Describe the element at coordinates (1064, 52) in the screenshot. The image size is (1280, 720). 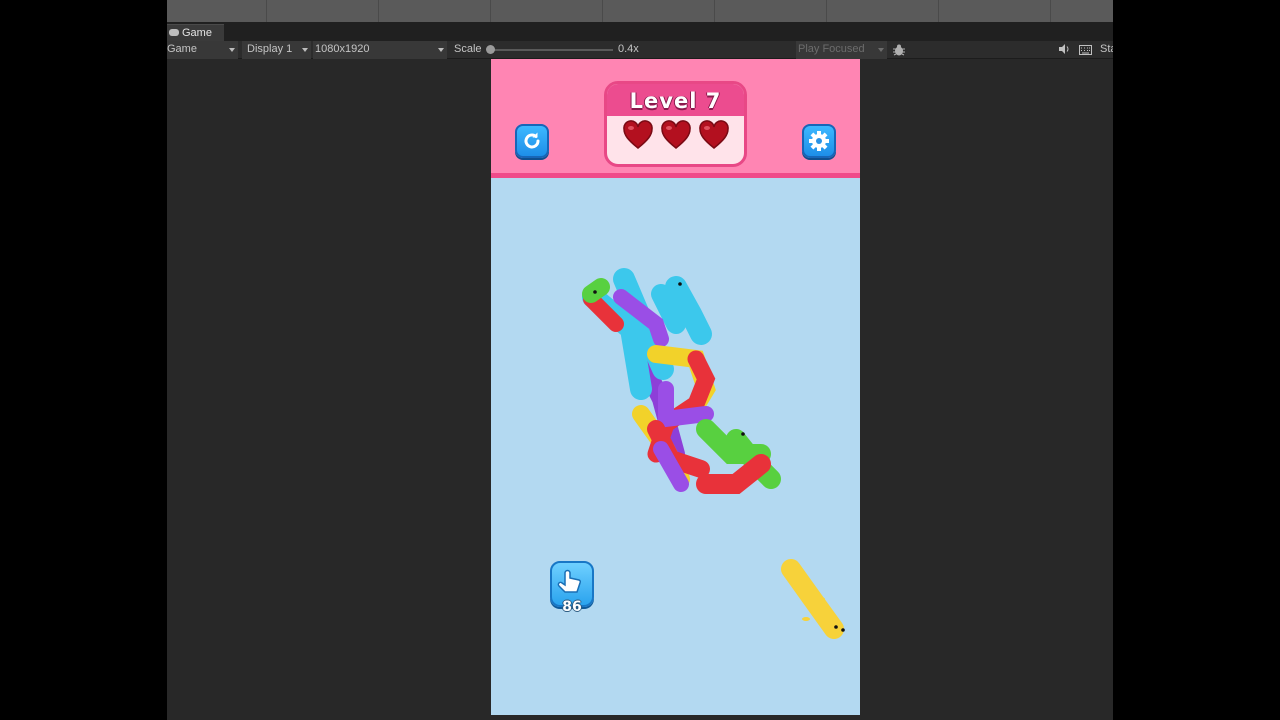
I see `speaker-icon` at that location.